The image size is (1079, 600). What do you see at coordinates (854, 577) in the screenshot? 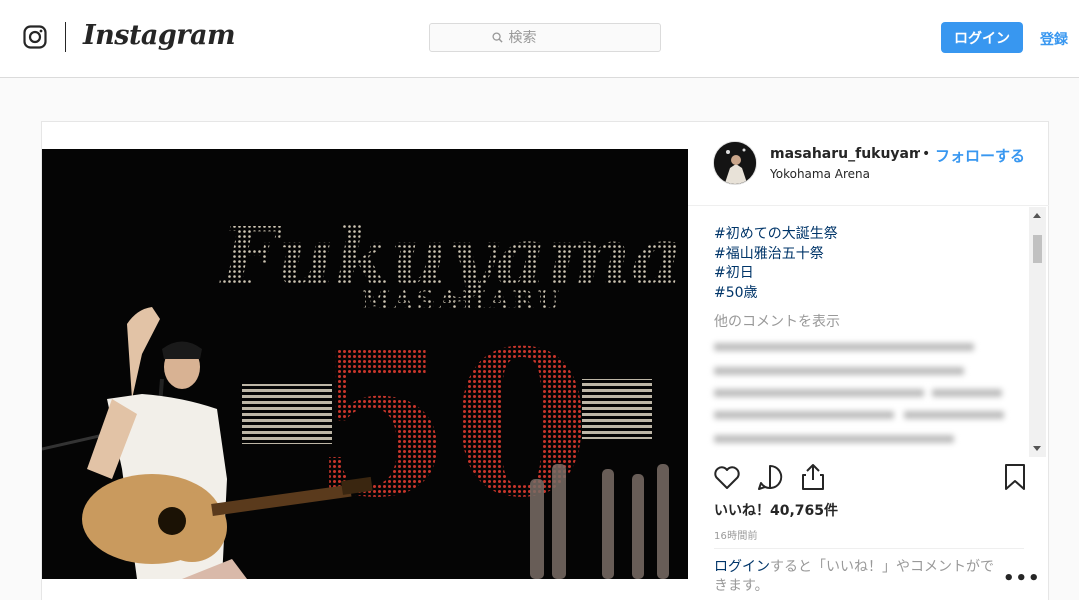
I see `login-prompt: ログインすると「いいね！」やコメントができます。` at bounding box center [854, 577].